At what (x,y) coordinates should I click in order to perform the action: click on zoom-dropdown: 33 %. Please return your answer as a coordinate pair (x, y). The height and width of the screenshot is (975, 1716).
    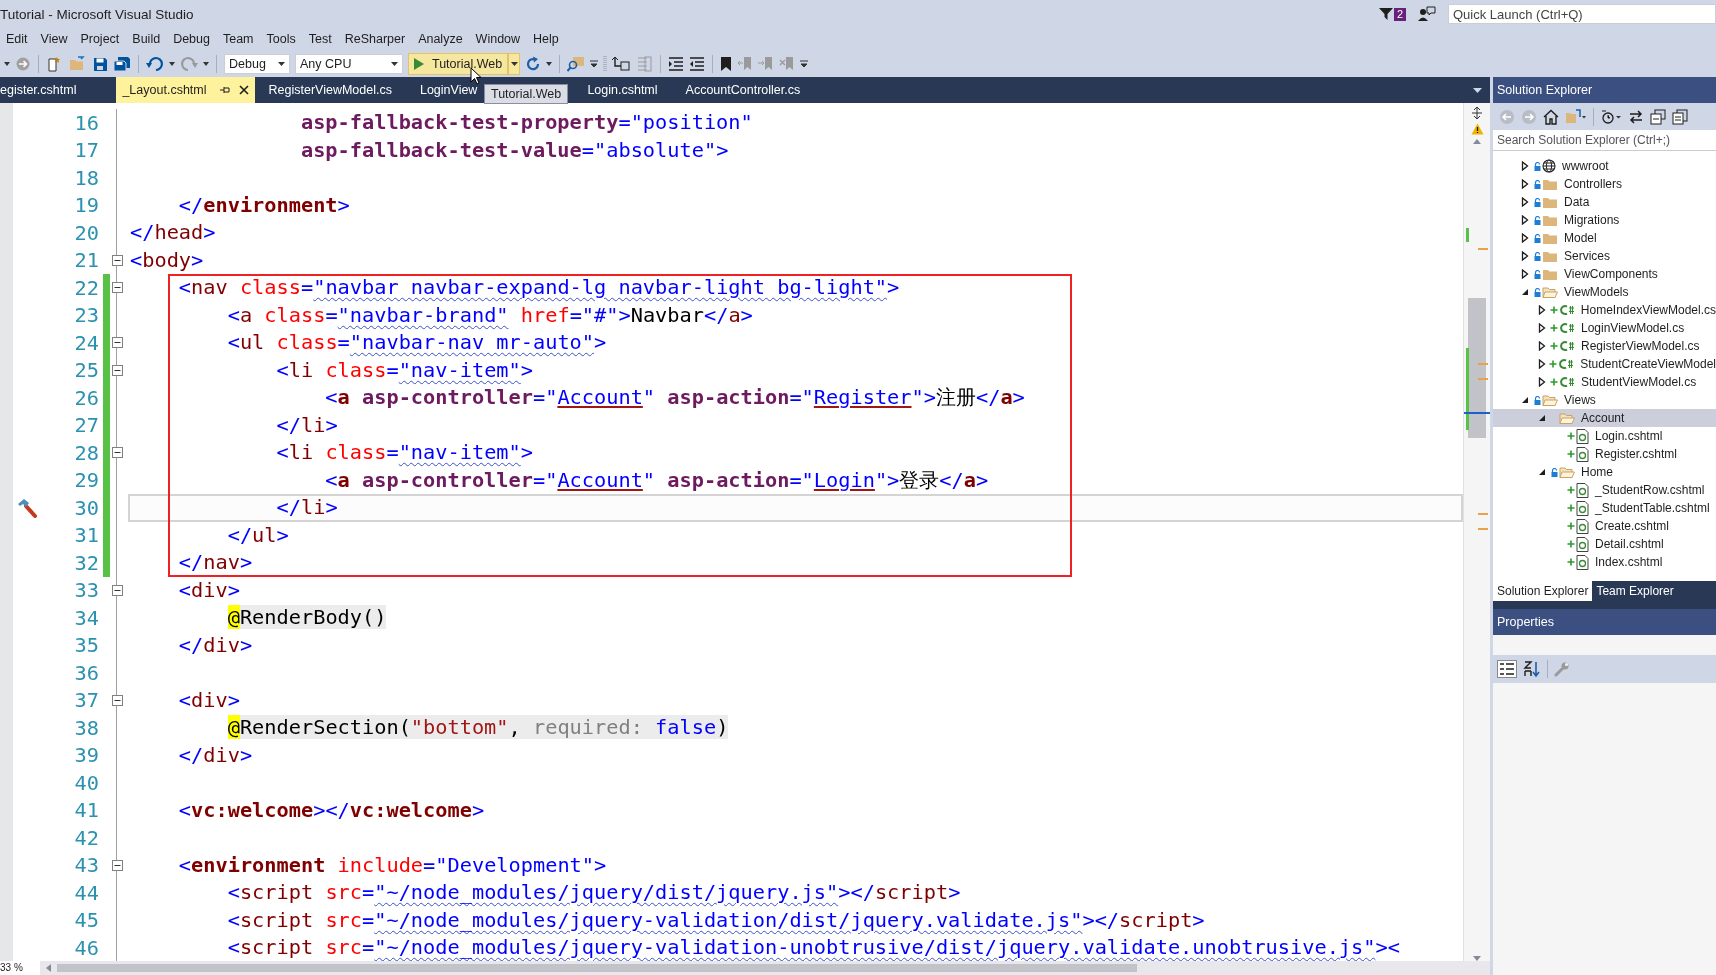
    Looking at the image, I should click on (20, 968).